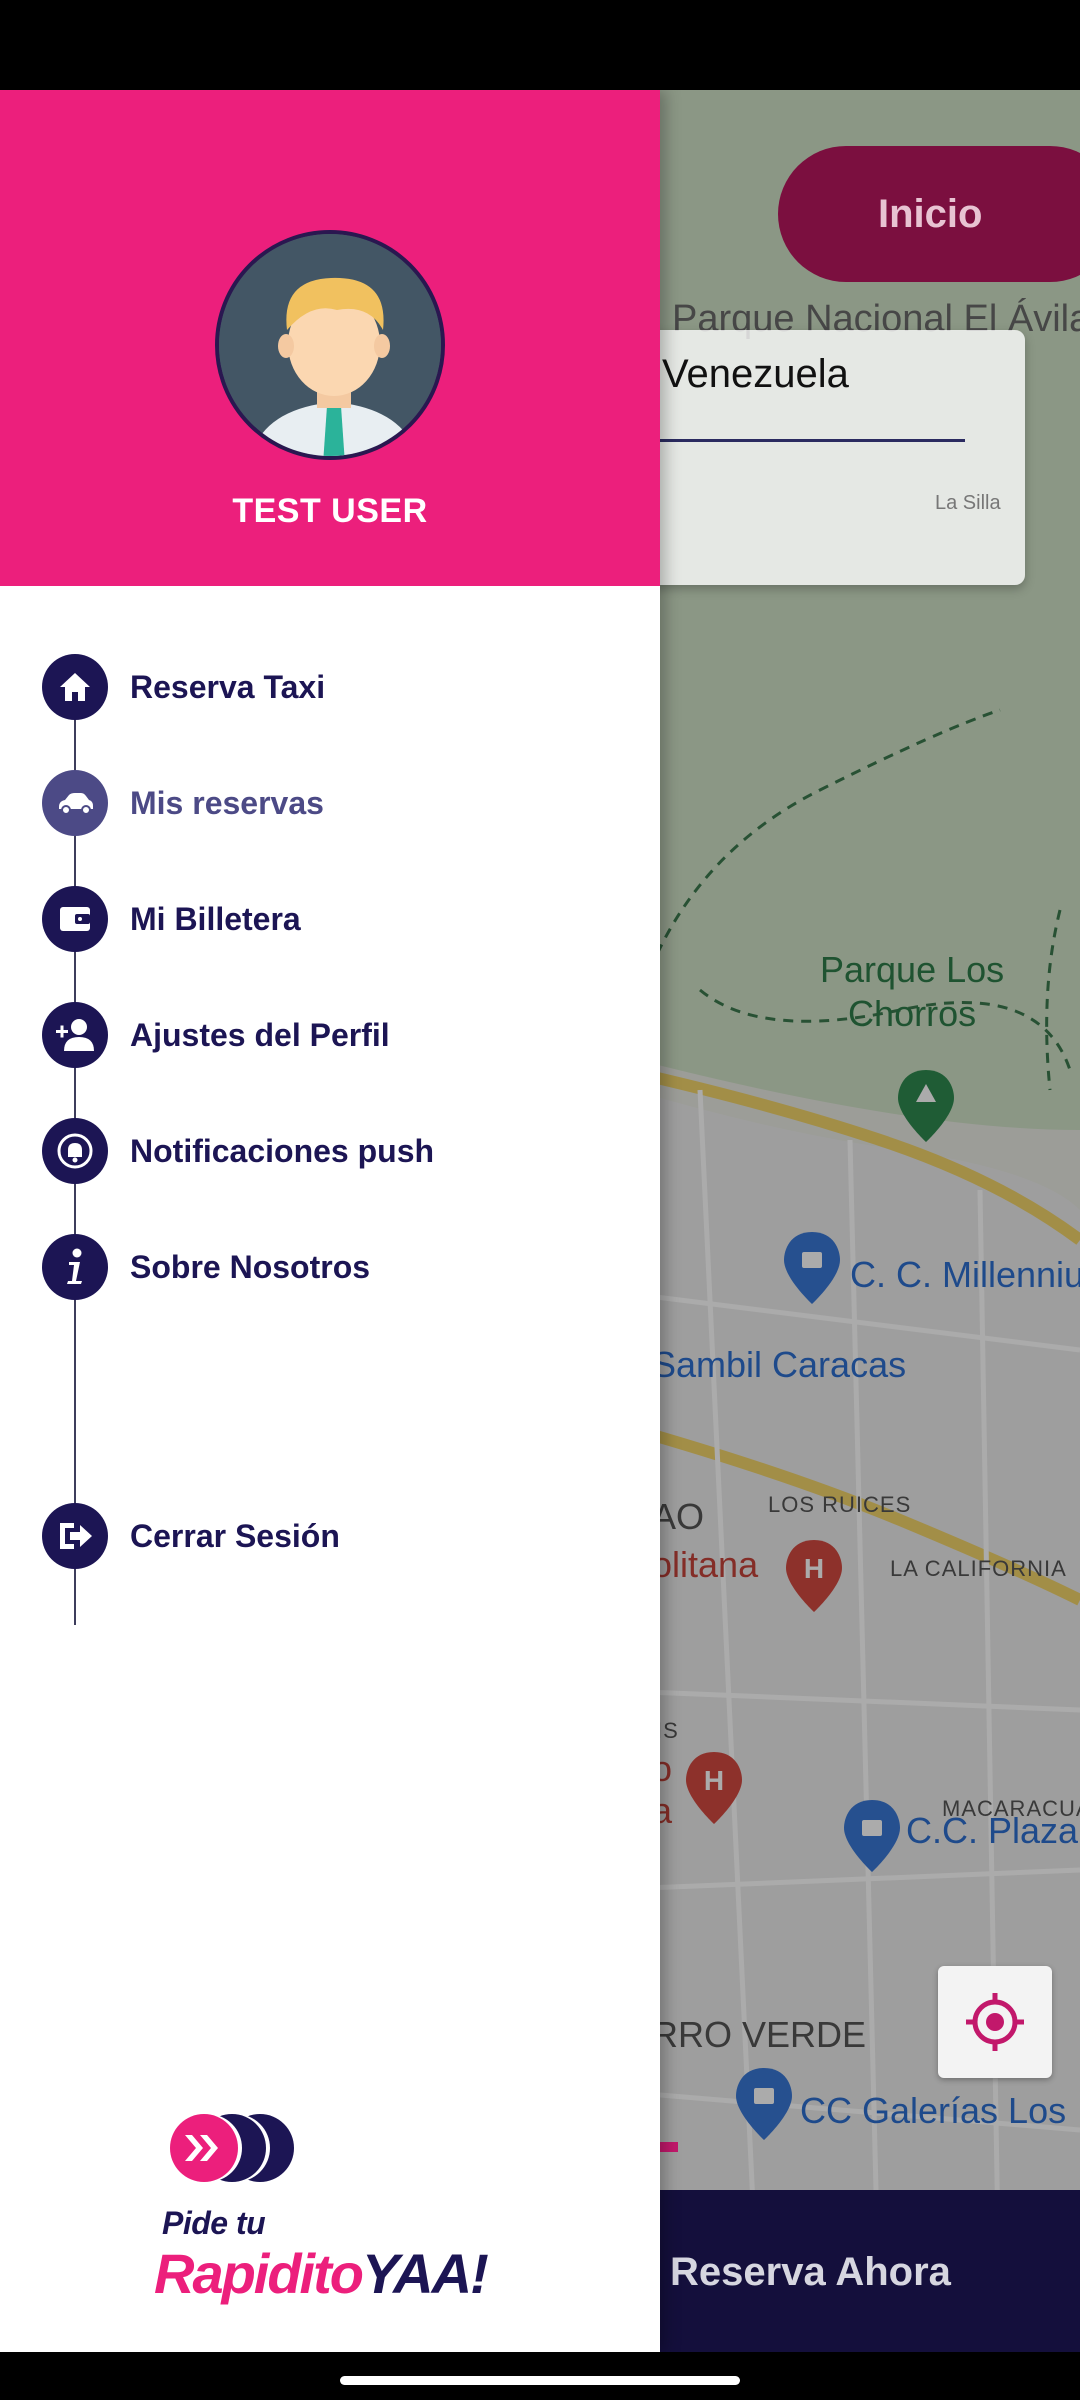 Image resolution: width=1080 pixels, height=2400 pixels. I want to click on menu-item-label: Mi Billetera, so click(215, 918).